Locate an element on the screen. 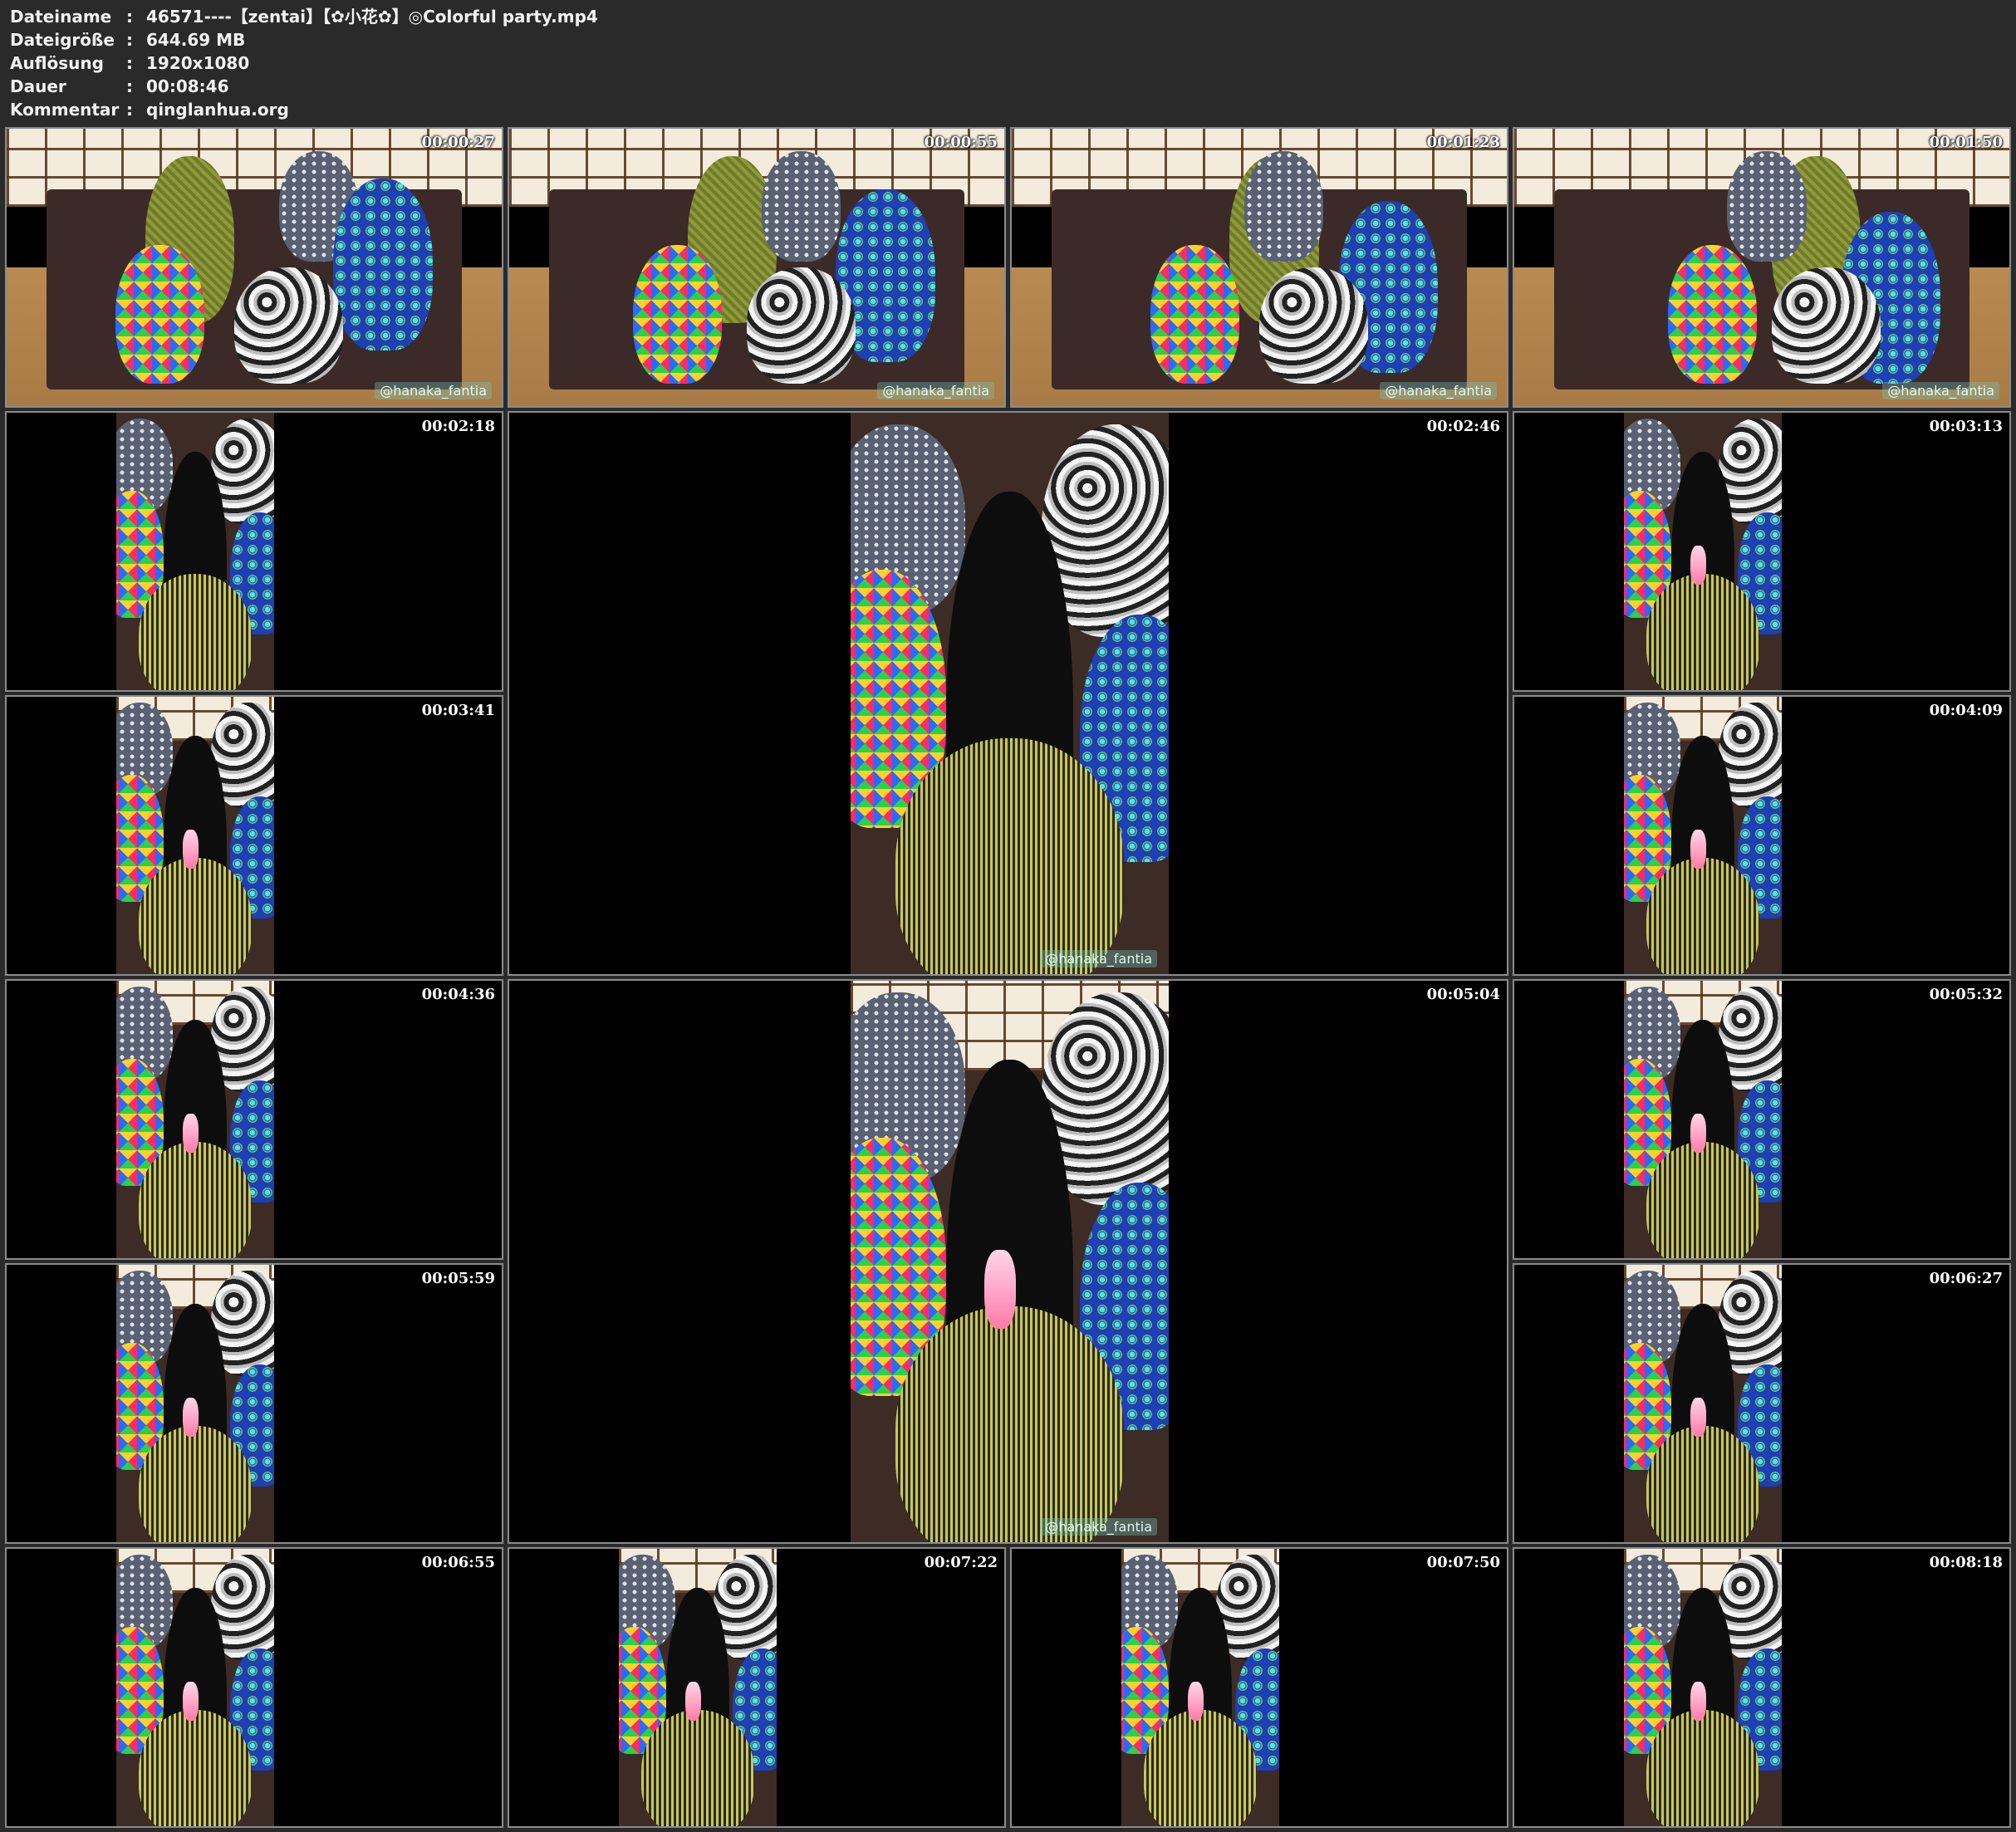 Image resolution: width=2016 pixels, height=1832 pixels. timestamp-label: 00:00:27 is located at coordinates (458, 142).